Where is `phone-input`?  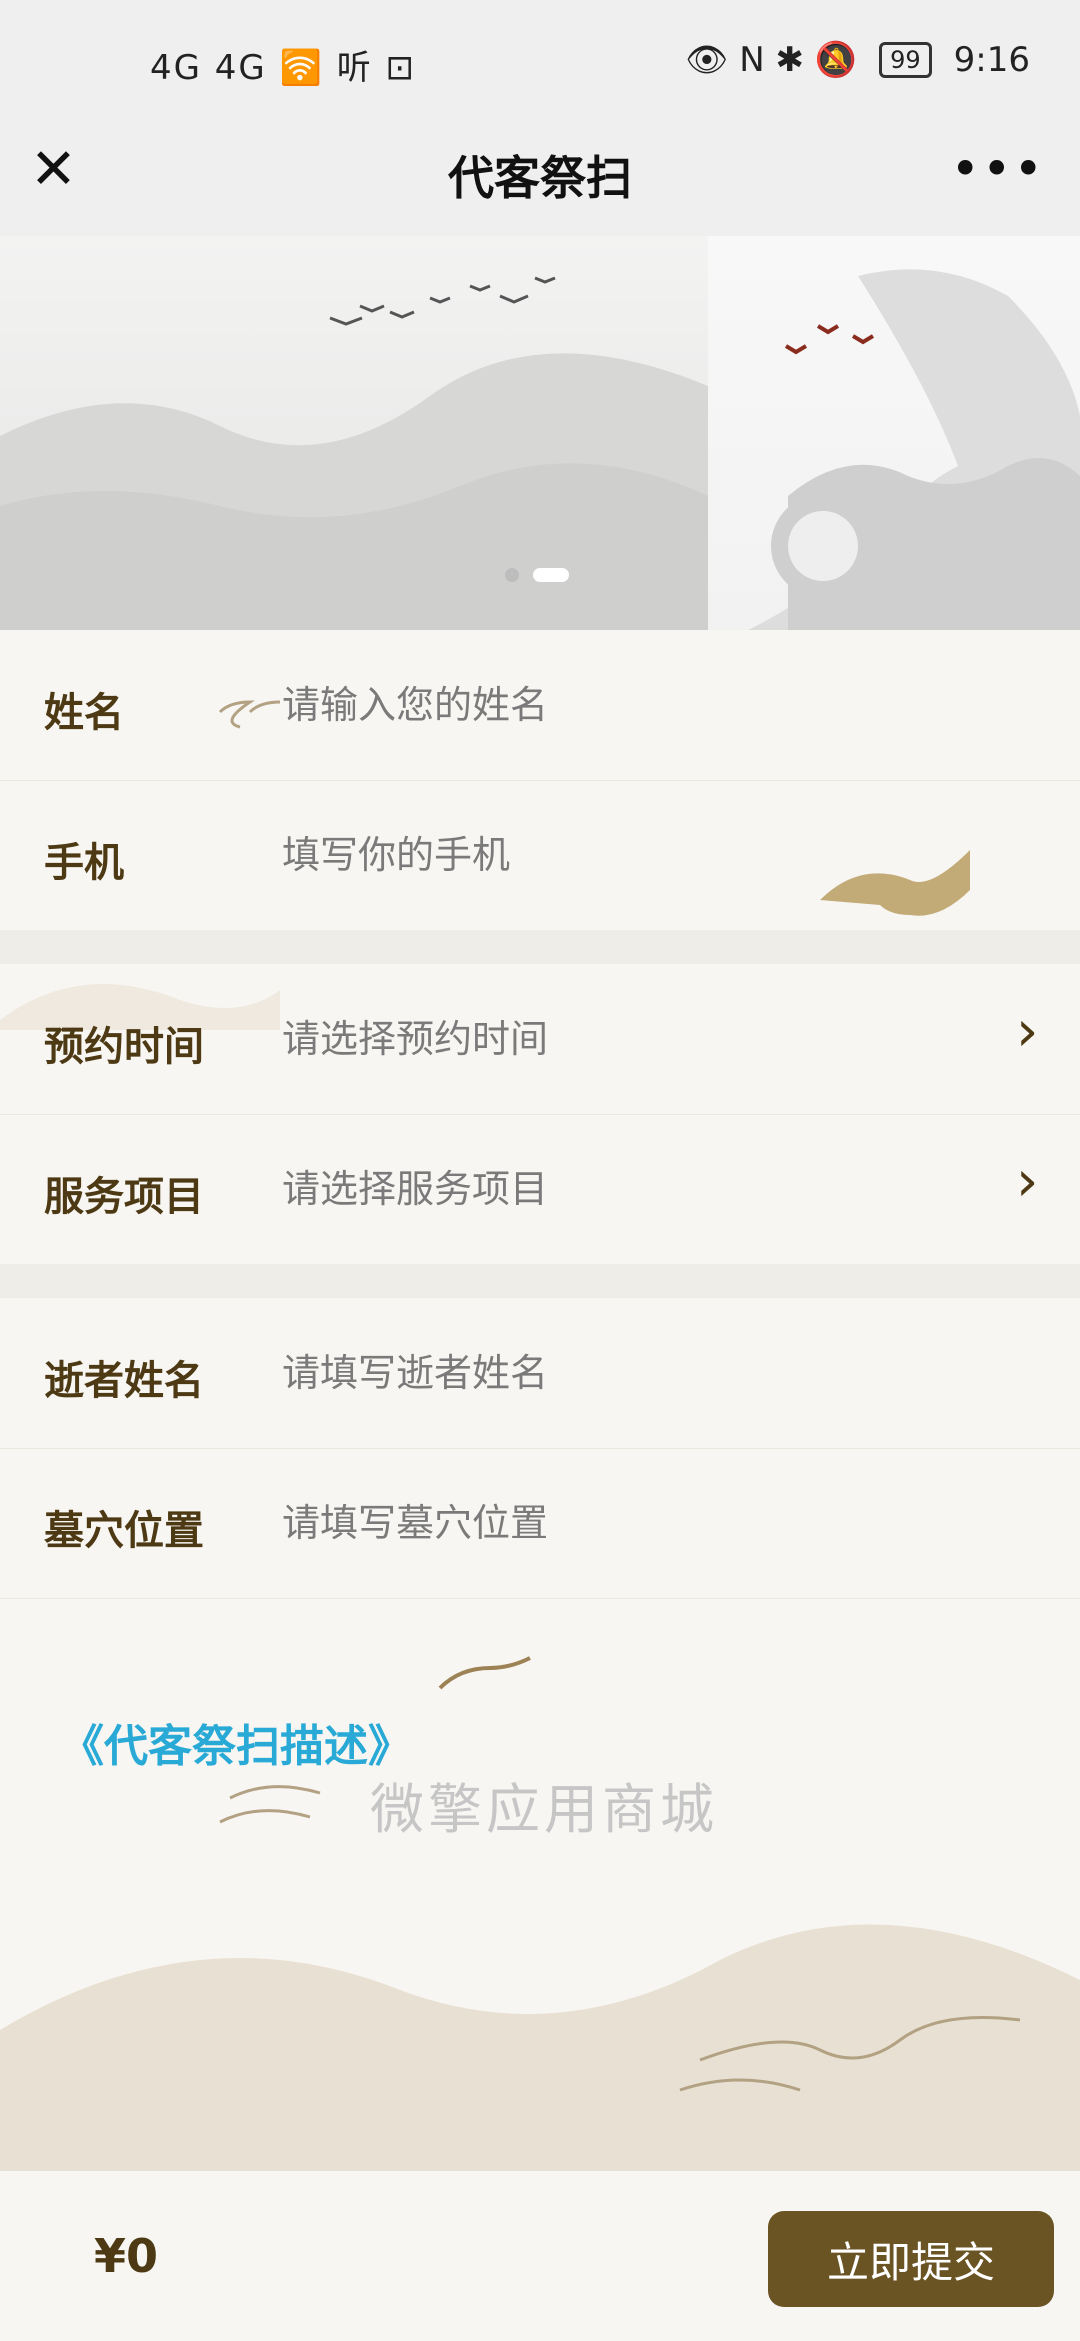
phone-input is located at coordinates (632, 856).